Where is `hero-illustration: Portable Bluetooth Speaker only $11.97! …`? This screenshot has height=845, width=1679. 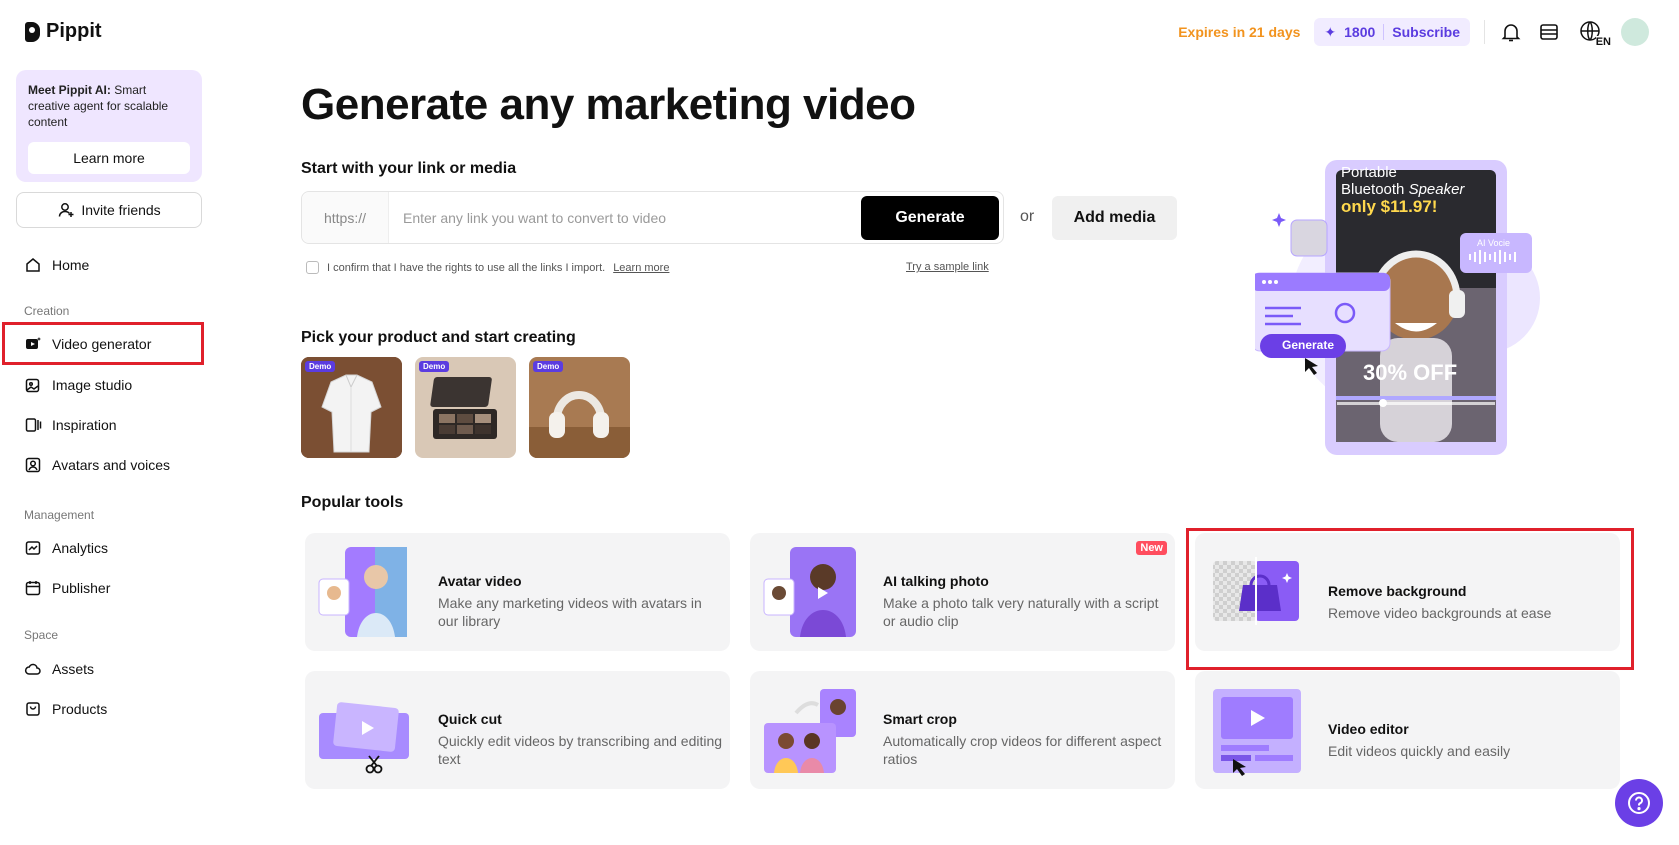 hero-illustration: Portable Bluetooth Speaker only $11.97! … is located at coordinates (1403, 308).